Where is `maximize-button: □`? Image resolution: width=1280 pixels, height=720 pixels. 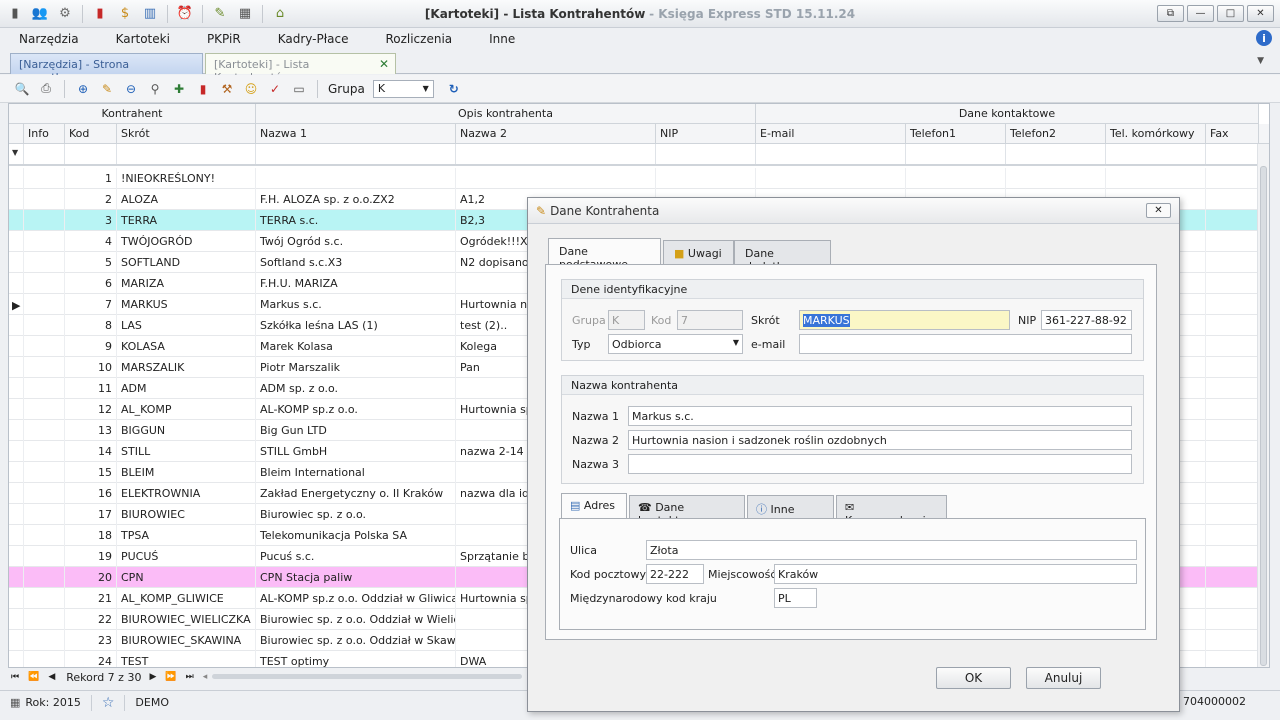 maximize-button: □ is located at coordinates (1230, 13).